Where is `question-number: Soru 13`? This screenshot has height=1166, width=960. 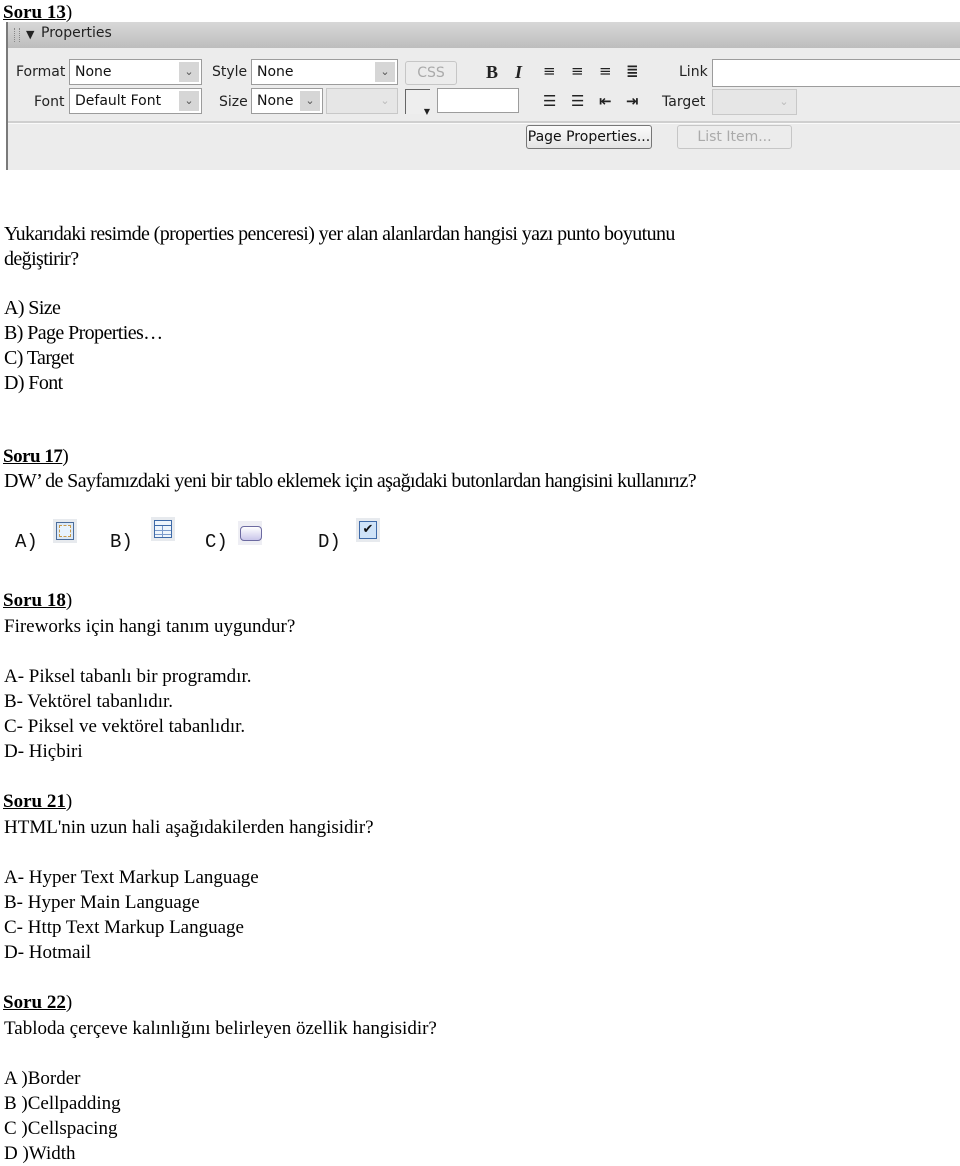 question-number: Soru 13 is located at coordinates (34, 12).